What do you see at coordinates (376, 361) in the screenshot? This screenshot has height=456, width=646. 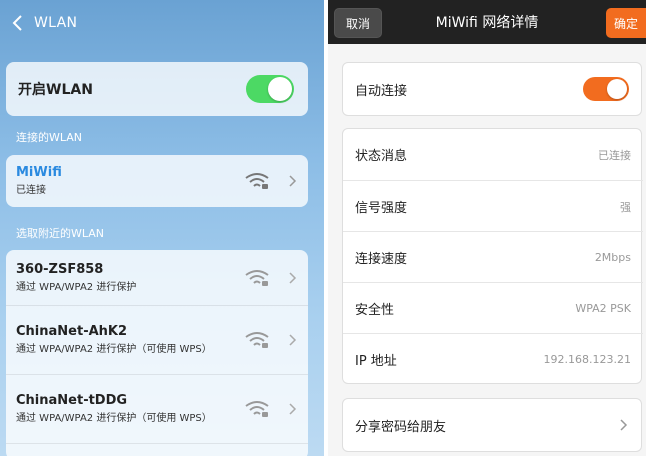 I see `info-label: IP 地址` at bounding box center [376, 361].